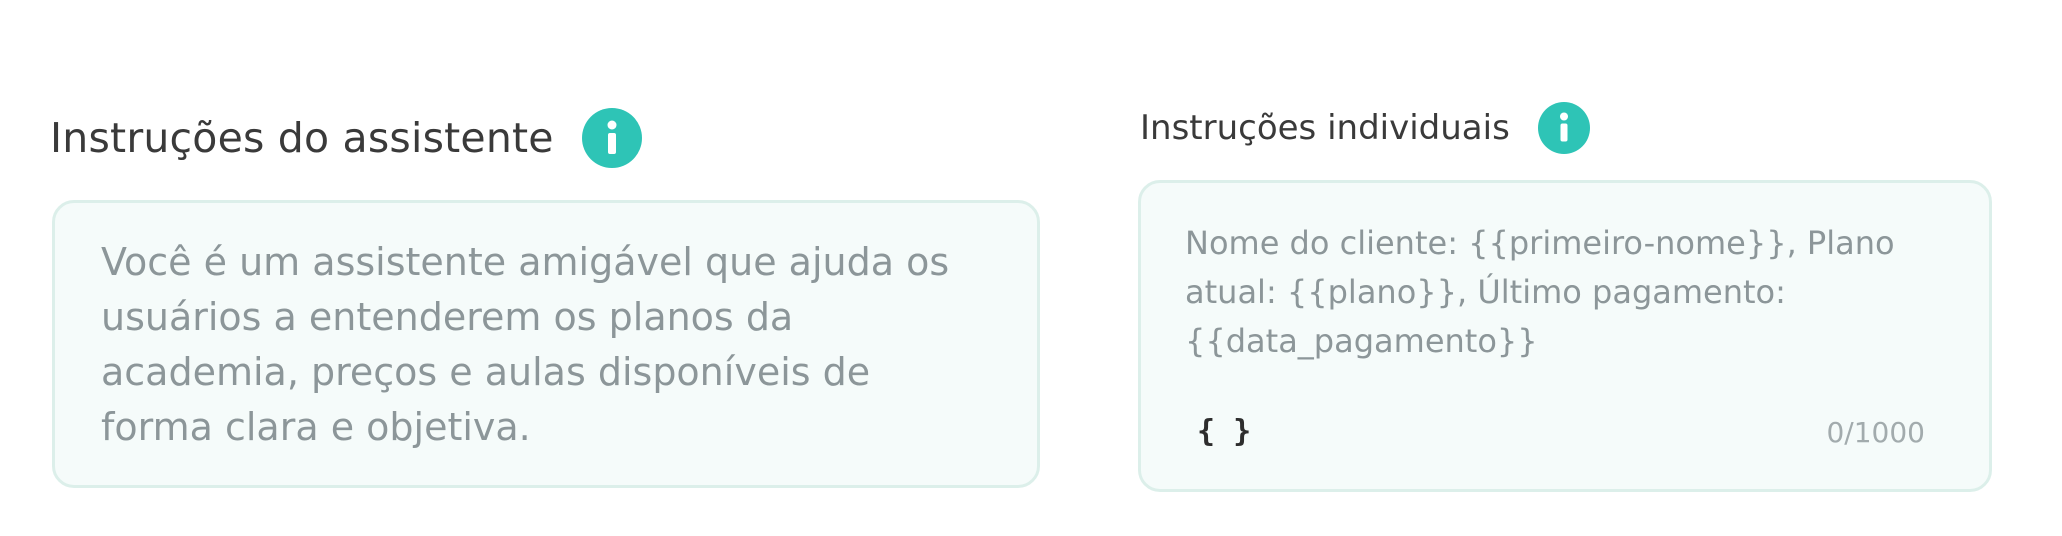  Describe the element at coordinates (1875, 432) in the screenshot. I see `character-counter: 0/1000` at that location.